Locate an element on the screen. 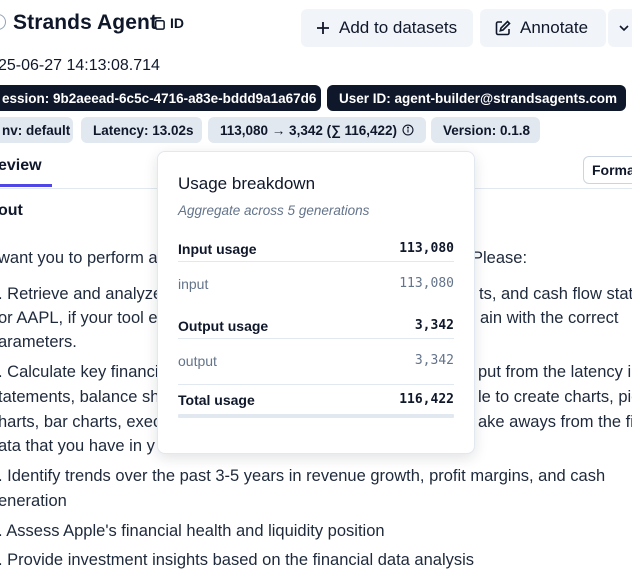 This screenshot has width=632, height=577. usage-label: input is located at coordinates (193, 283).